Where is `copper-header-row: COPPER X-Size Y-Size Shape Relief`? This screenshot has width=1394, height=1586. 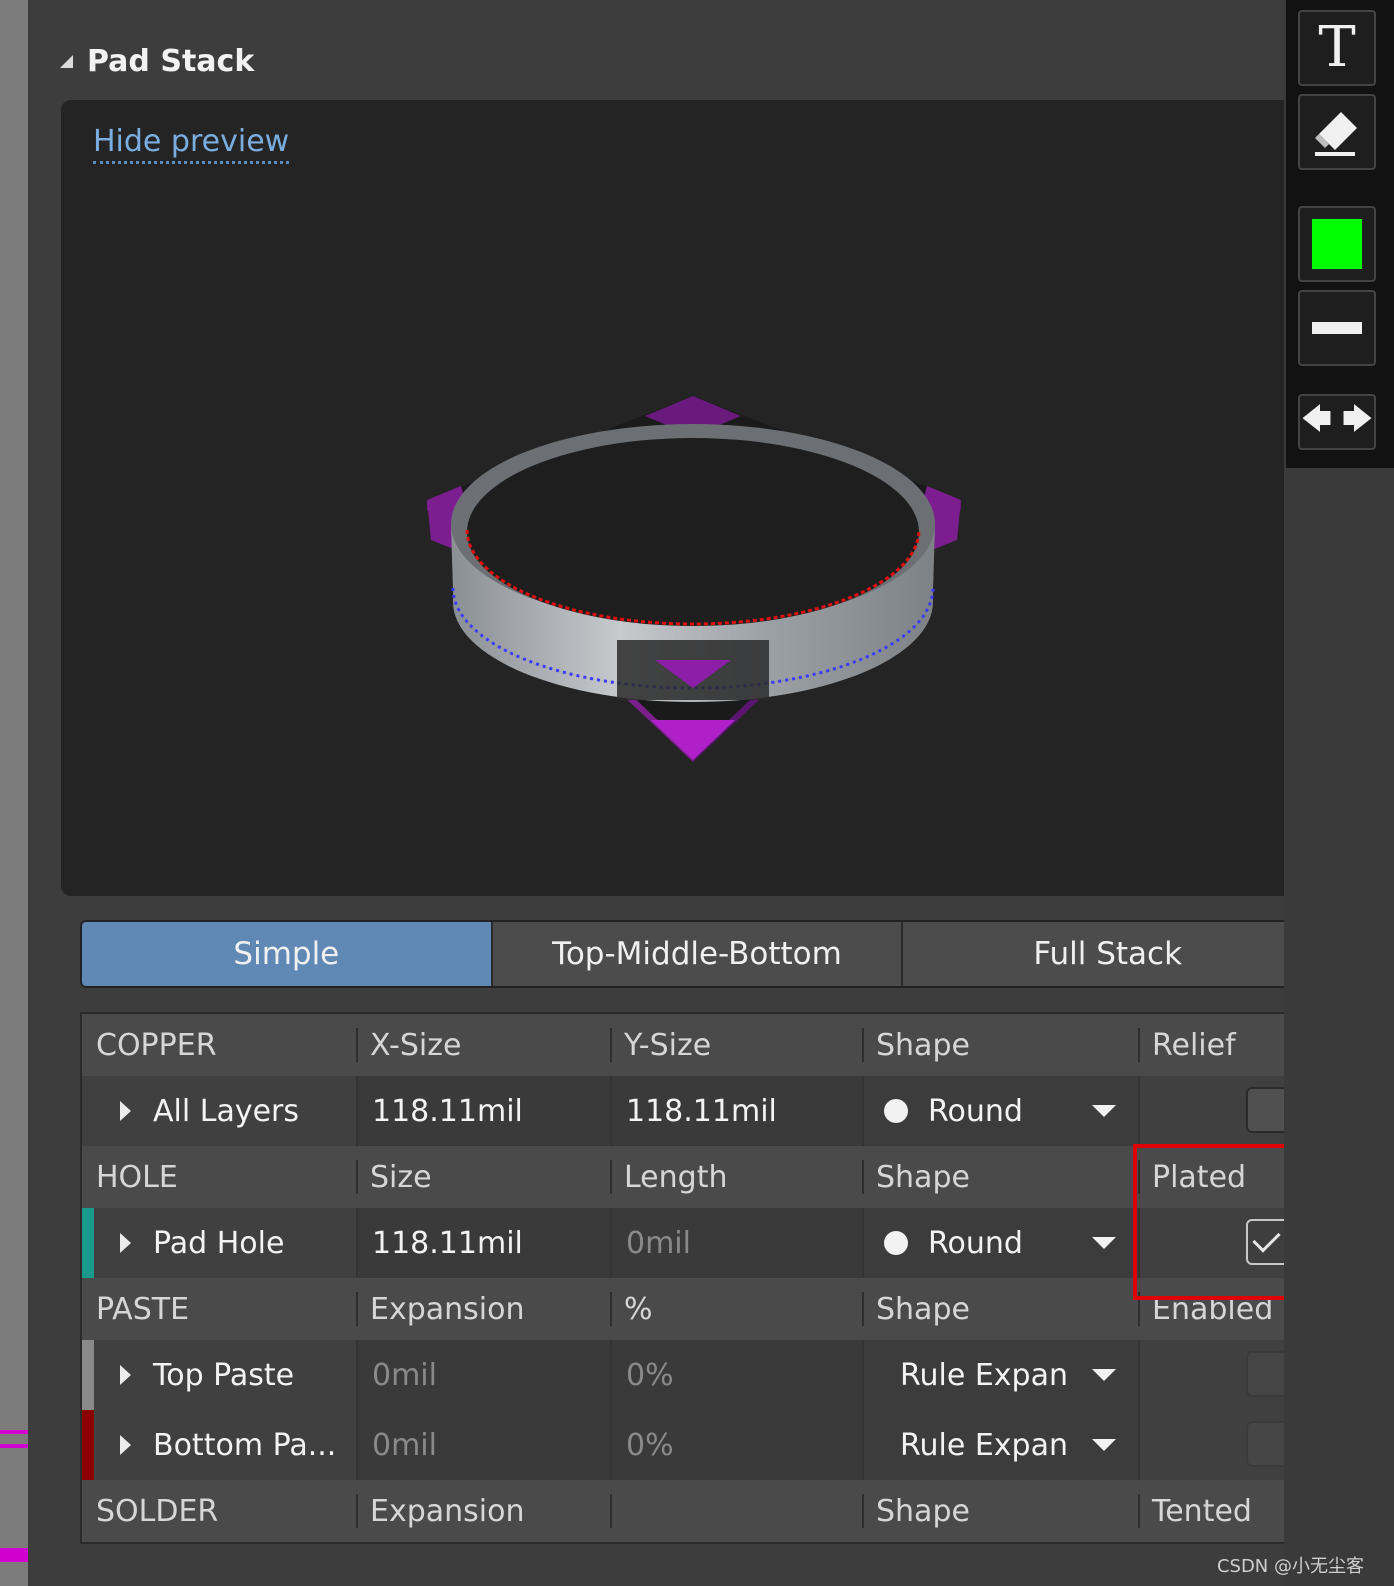
copper-header-row: COPPER X-Size Y-Size Shape Relief is located at coordinates (695, 1045).